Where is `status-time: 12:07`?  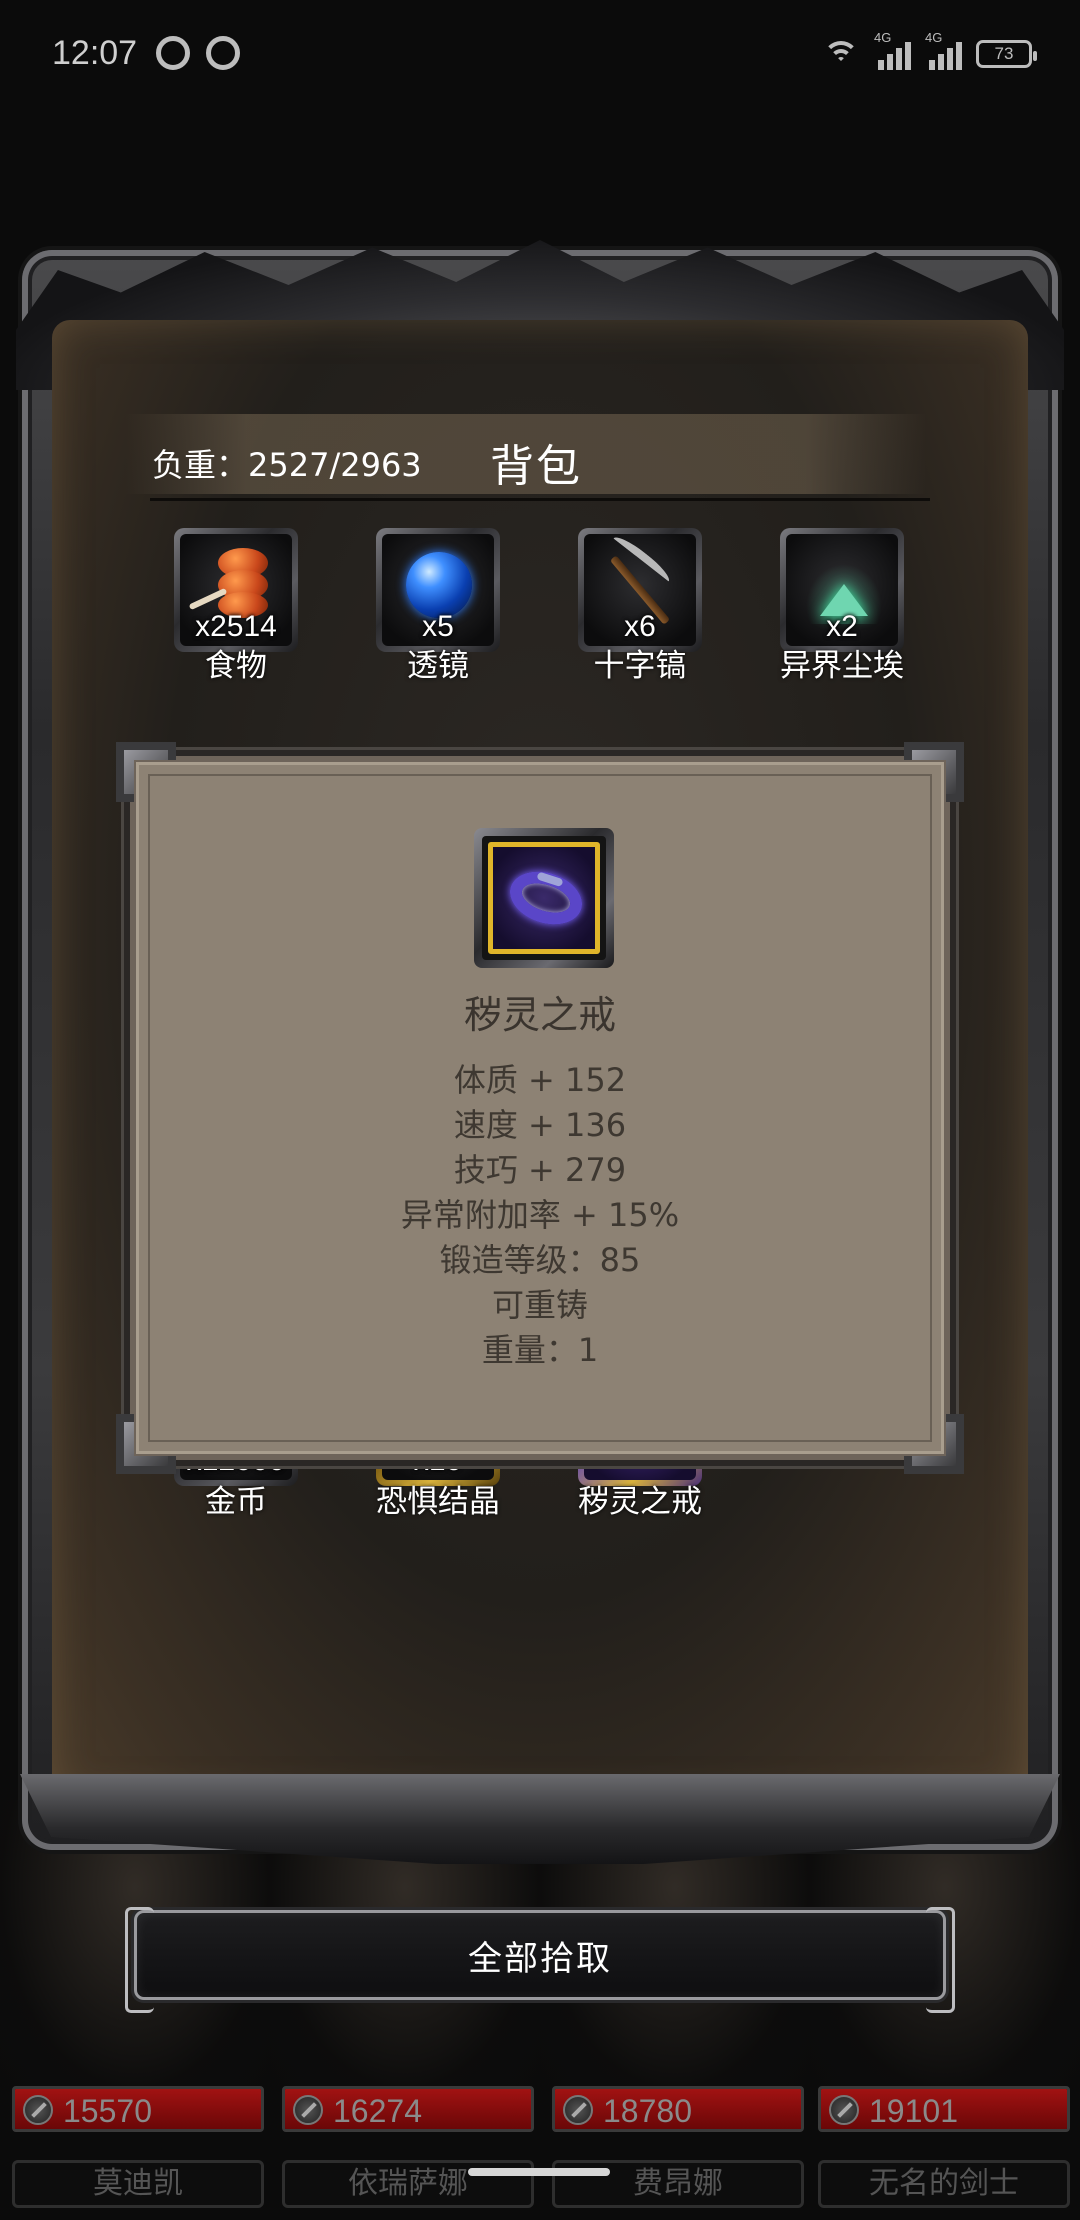
status-time: 12:07 is located at coordinates (95, 53).